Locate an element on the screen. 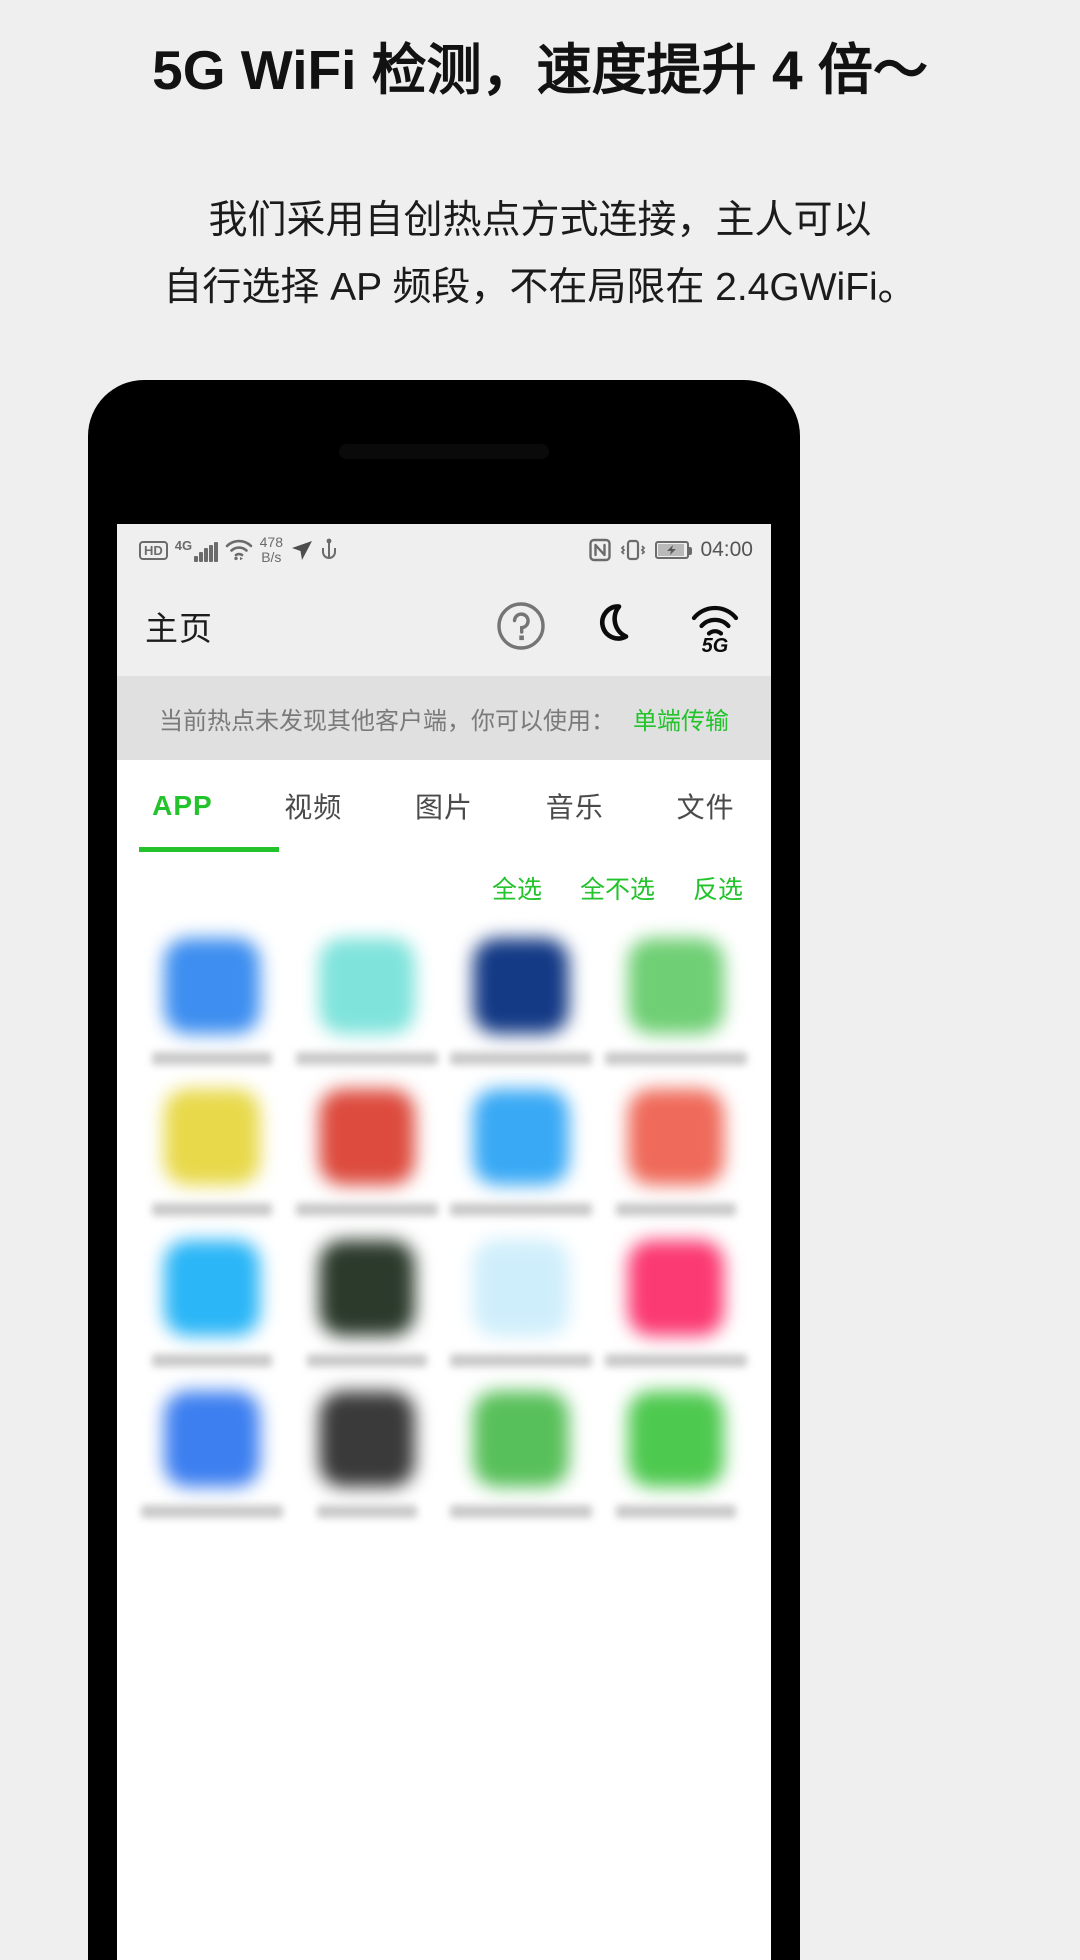  network-speed: 478 B/s is located at coordinates (271, 549).